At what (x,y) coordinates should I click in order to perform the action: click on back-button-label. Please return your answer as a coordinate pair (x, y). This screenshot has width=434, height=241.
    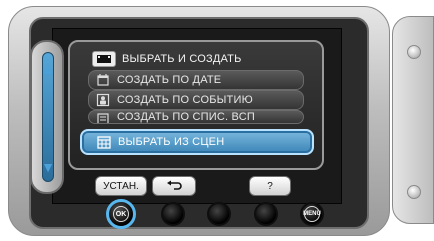
    Looking at the image, I should click on (174, 186).